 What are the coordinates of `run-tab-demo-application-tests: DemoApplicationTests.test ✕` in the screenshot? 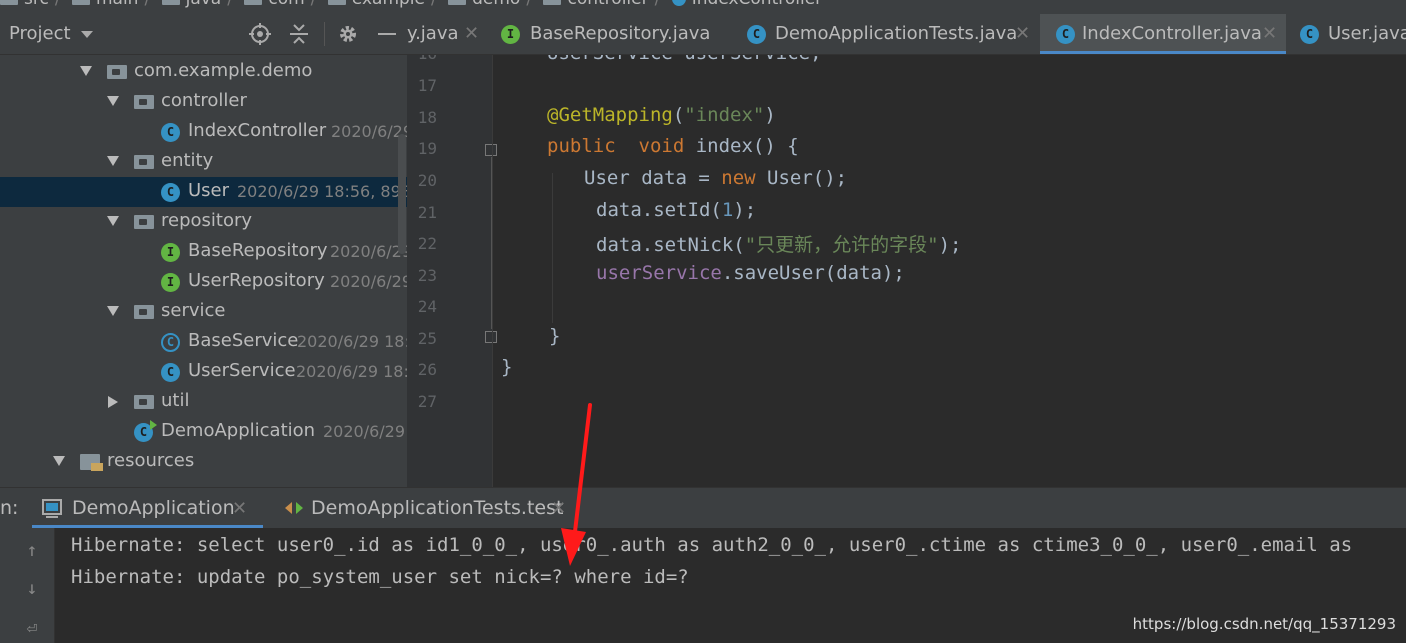 It's located at (428, 508).